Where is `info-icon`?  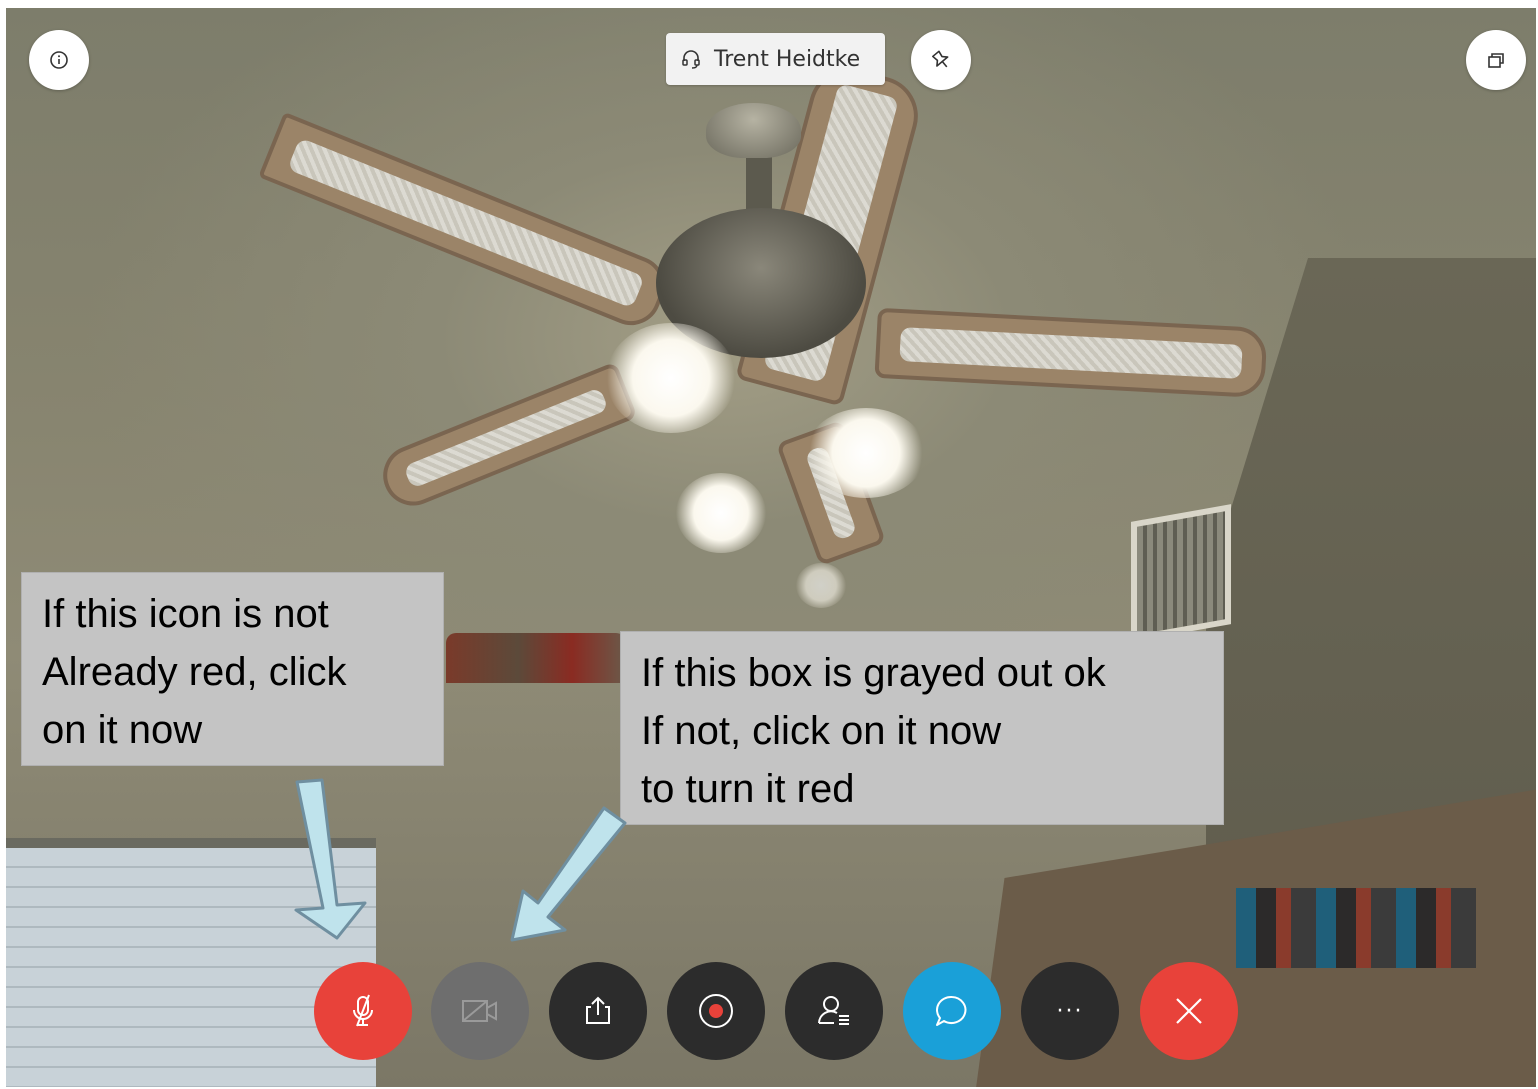
info-icon is located at coordinates (59, 60).